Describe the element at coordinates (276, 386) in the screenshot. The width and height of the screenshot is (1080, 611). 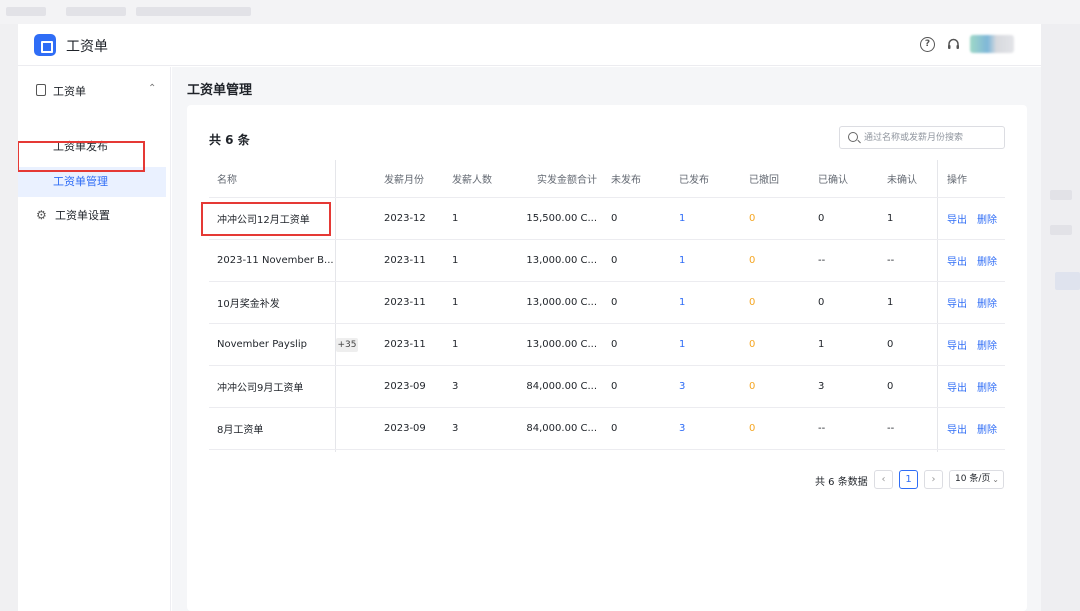
I see `row-name: 冲冲公司9月工资单` at that location.